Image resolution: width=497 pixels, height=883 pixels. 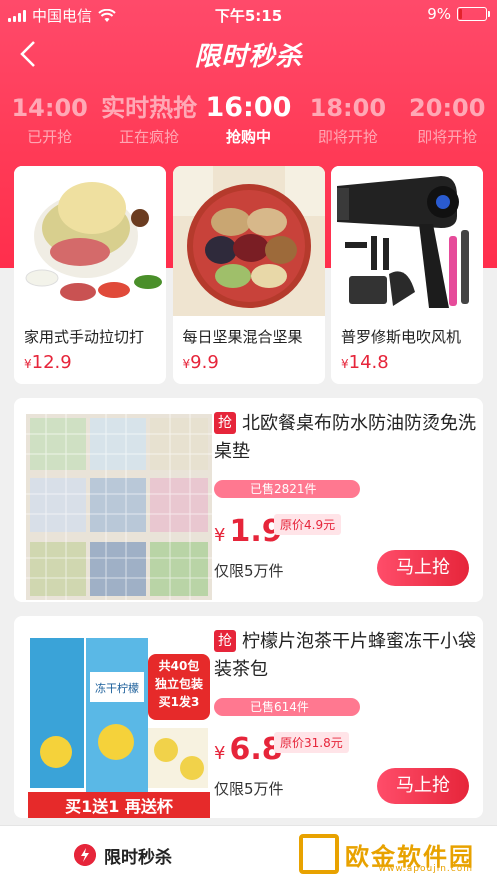 What do you see at coordinates (85, 855) in the screenshot?
I see `flash-icon` at bounding box center [85, 855].